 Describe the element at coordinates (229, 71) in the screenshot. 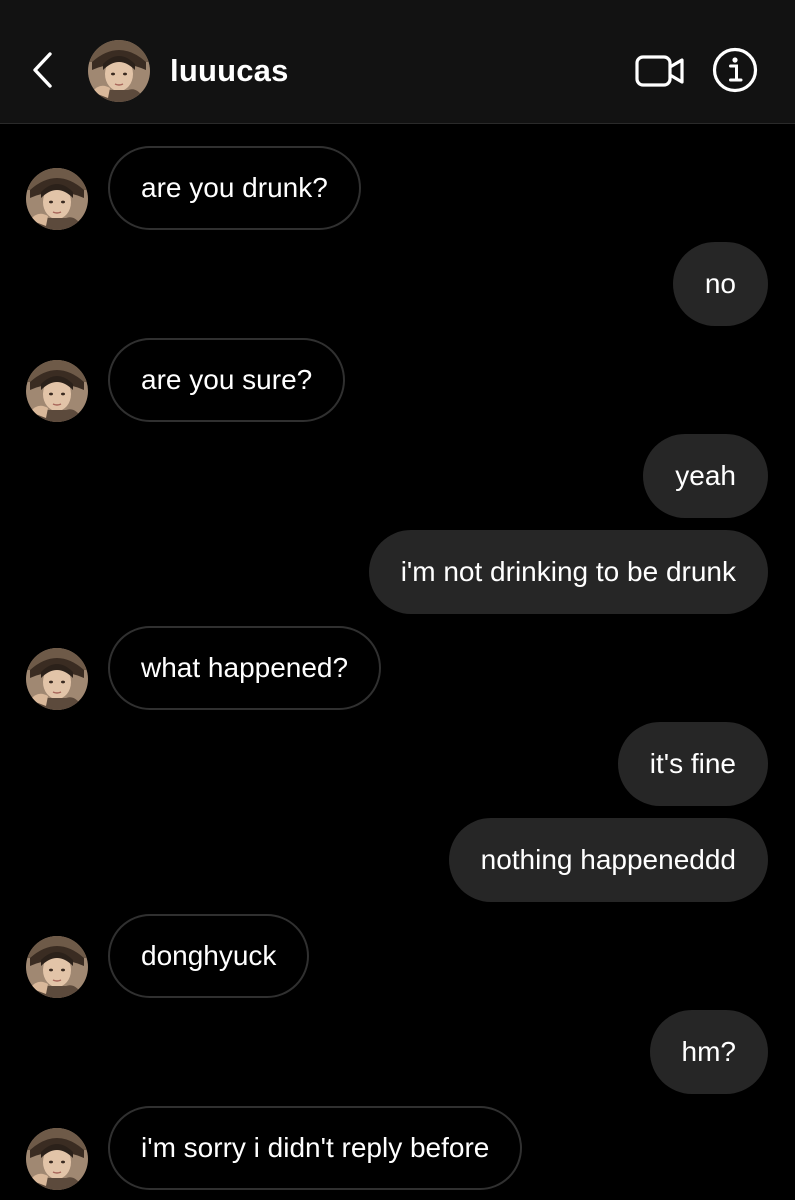

I see `contact-username: luuucas` at that location.